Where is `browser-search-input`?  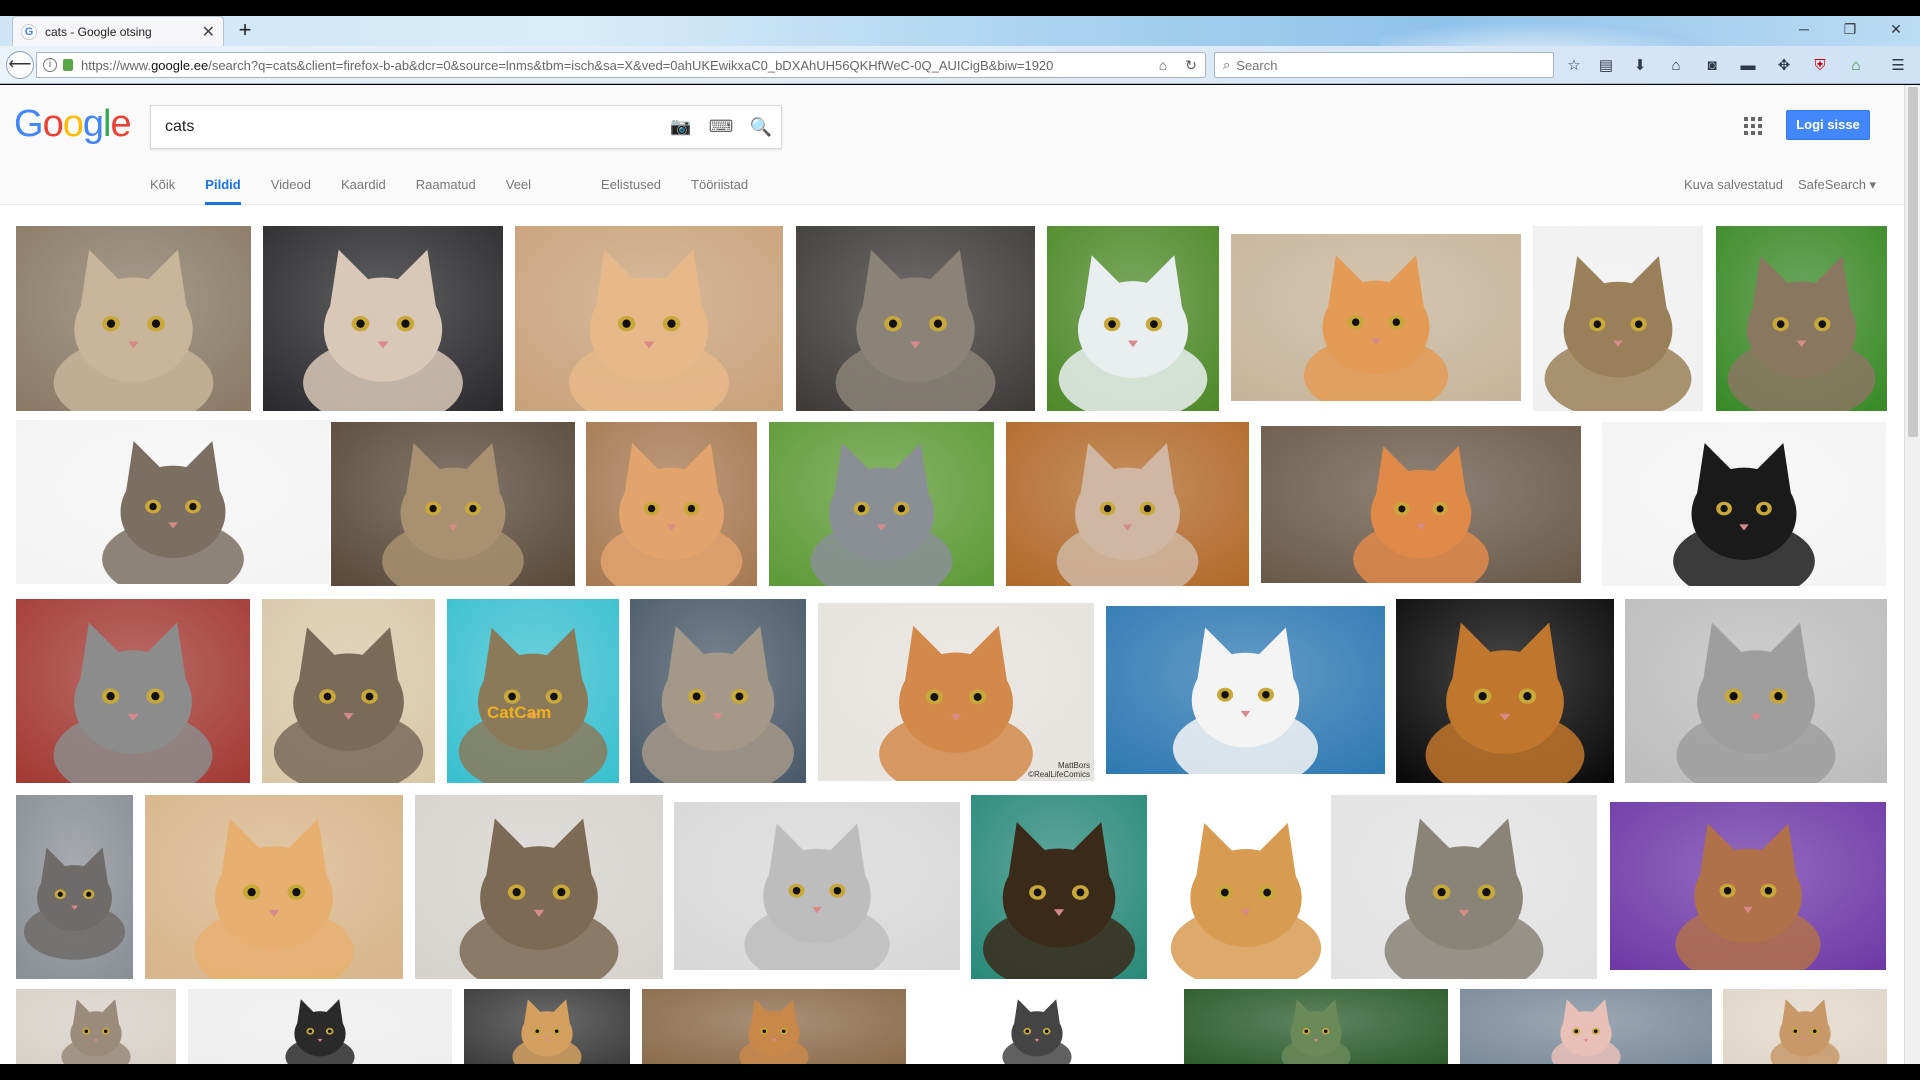 browser-search-input is located at coordinates (1394, 65).